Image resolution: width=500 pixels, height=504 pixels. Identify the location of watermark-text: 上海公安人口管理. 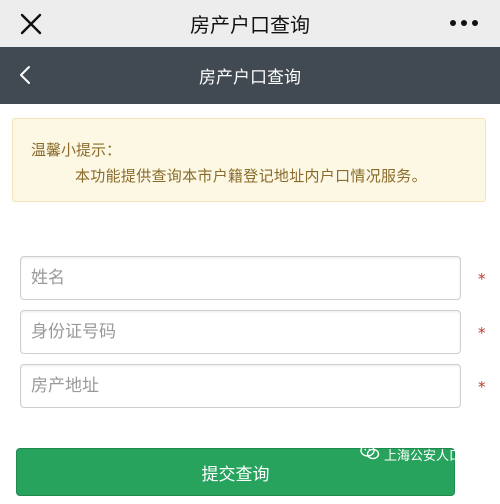
(436, 456).